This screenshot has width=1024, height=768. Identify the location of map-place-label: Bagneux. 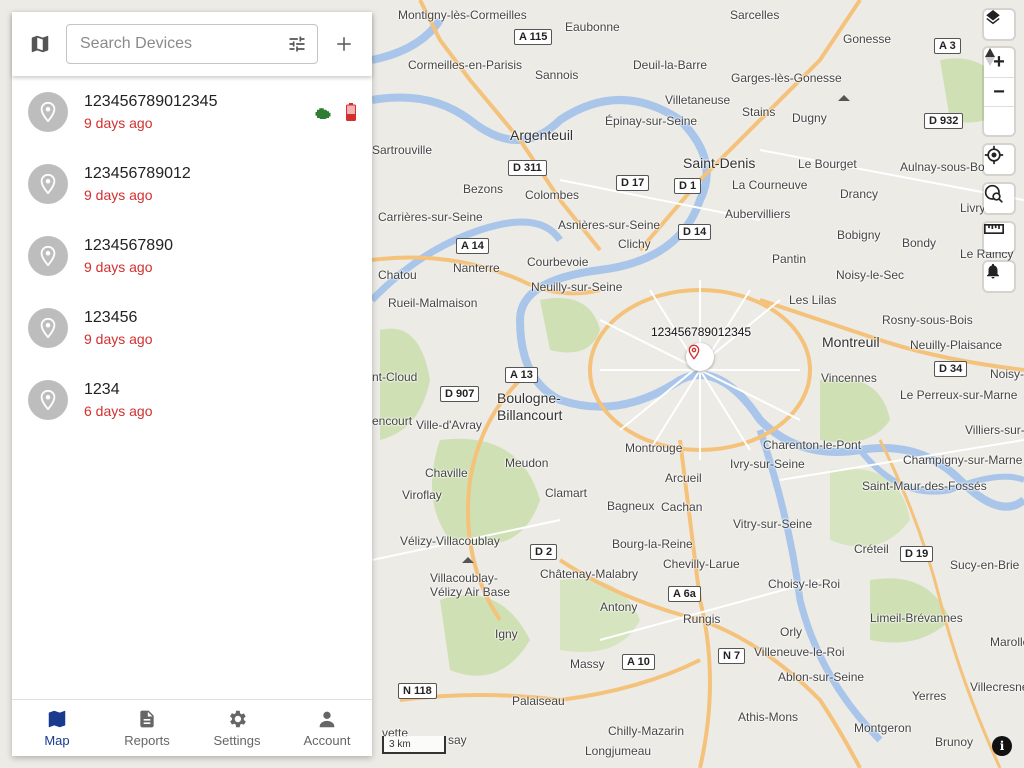
(631, 506).